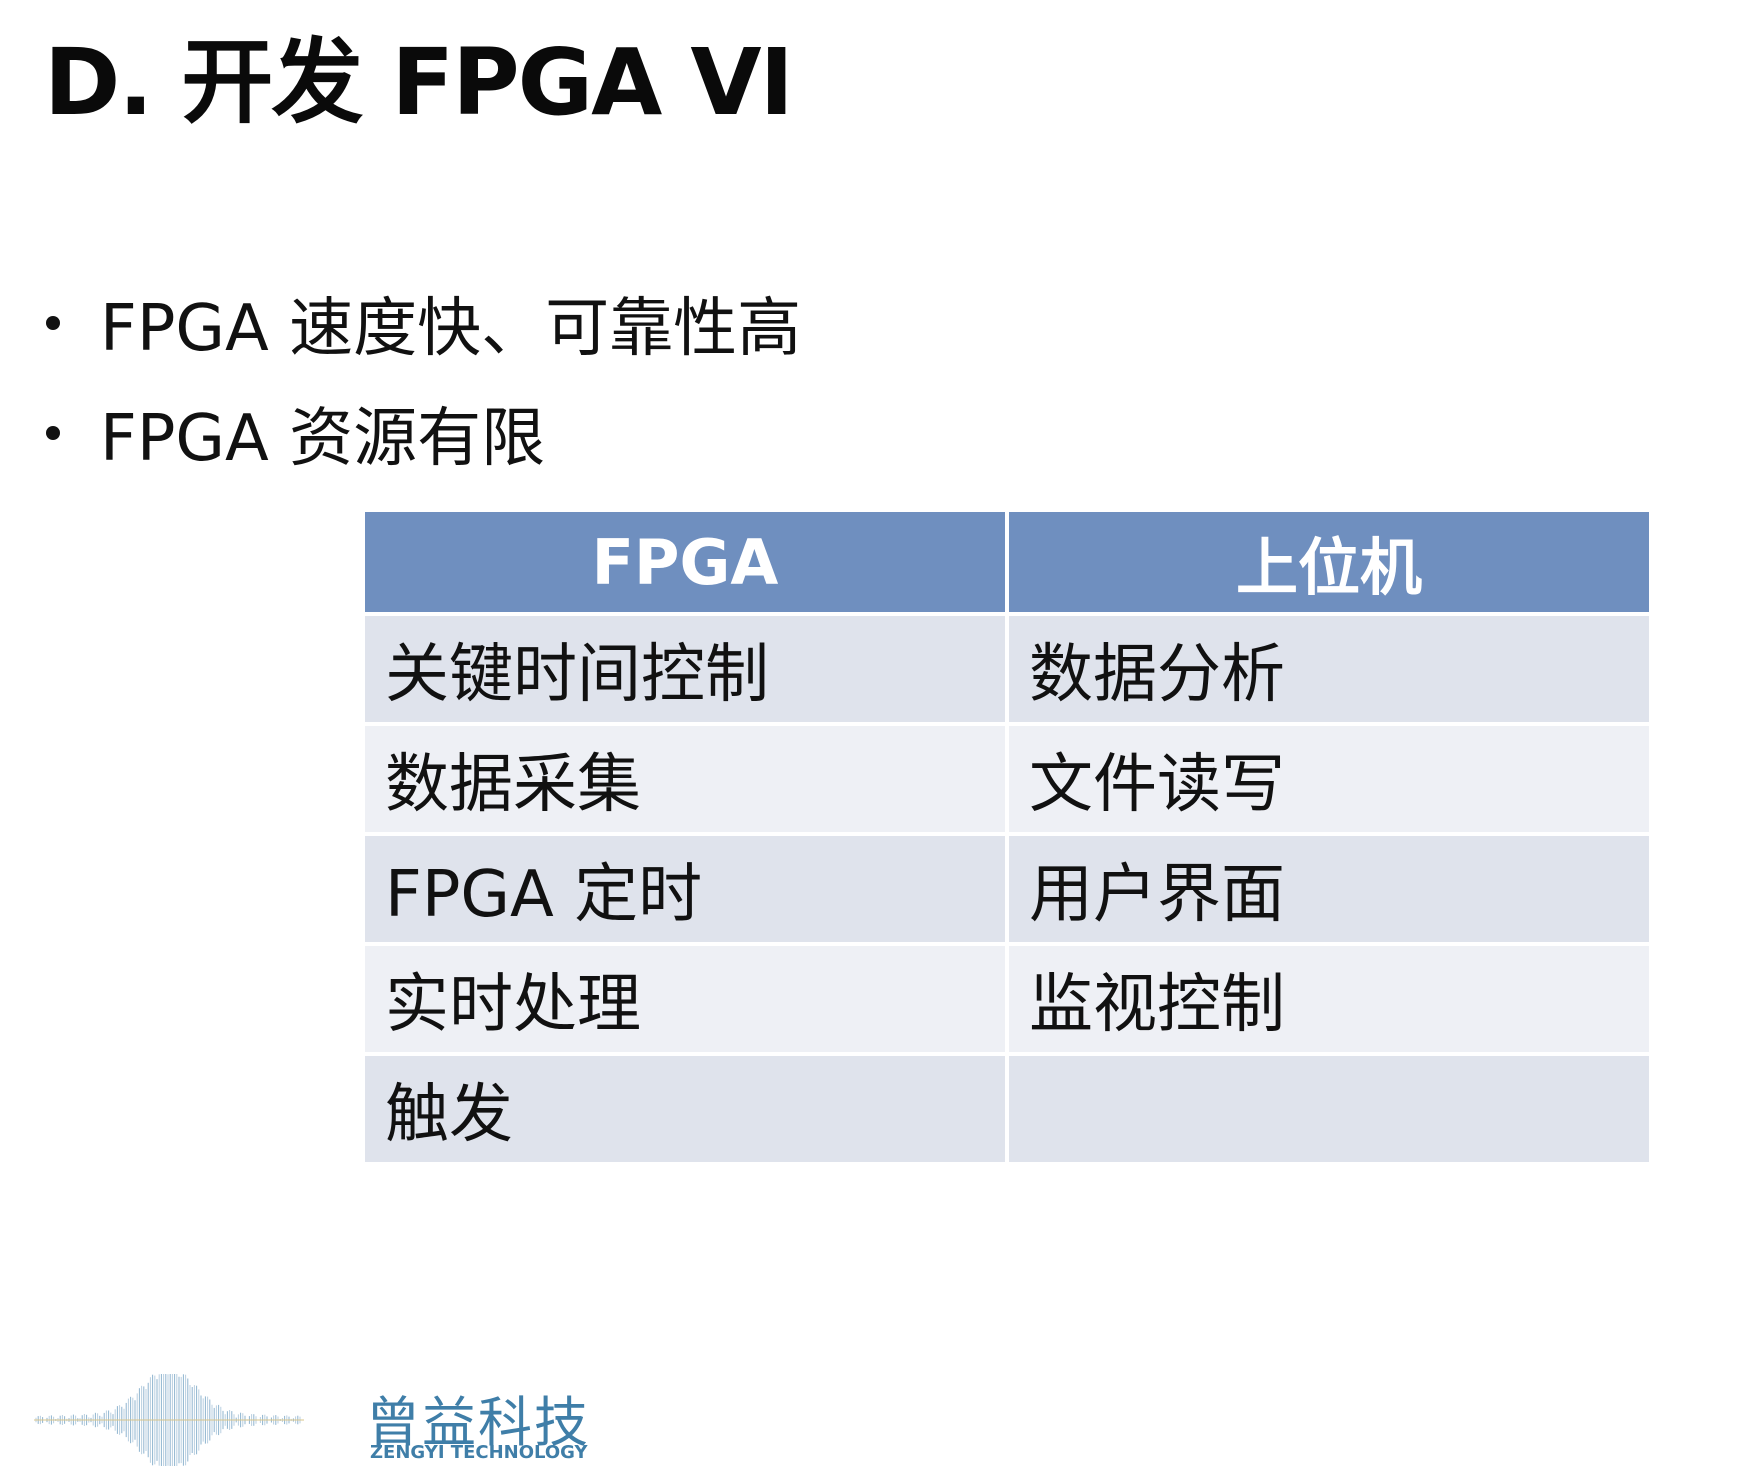 The width and height of the screenshot is (1756, 1470). What do you see at coordinates (1007, 779) in the screenshot?
I see `table-row: 数据采集 文件读写` at bounding box center [1007, 779].